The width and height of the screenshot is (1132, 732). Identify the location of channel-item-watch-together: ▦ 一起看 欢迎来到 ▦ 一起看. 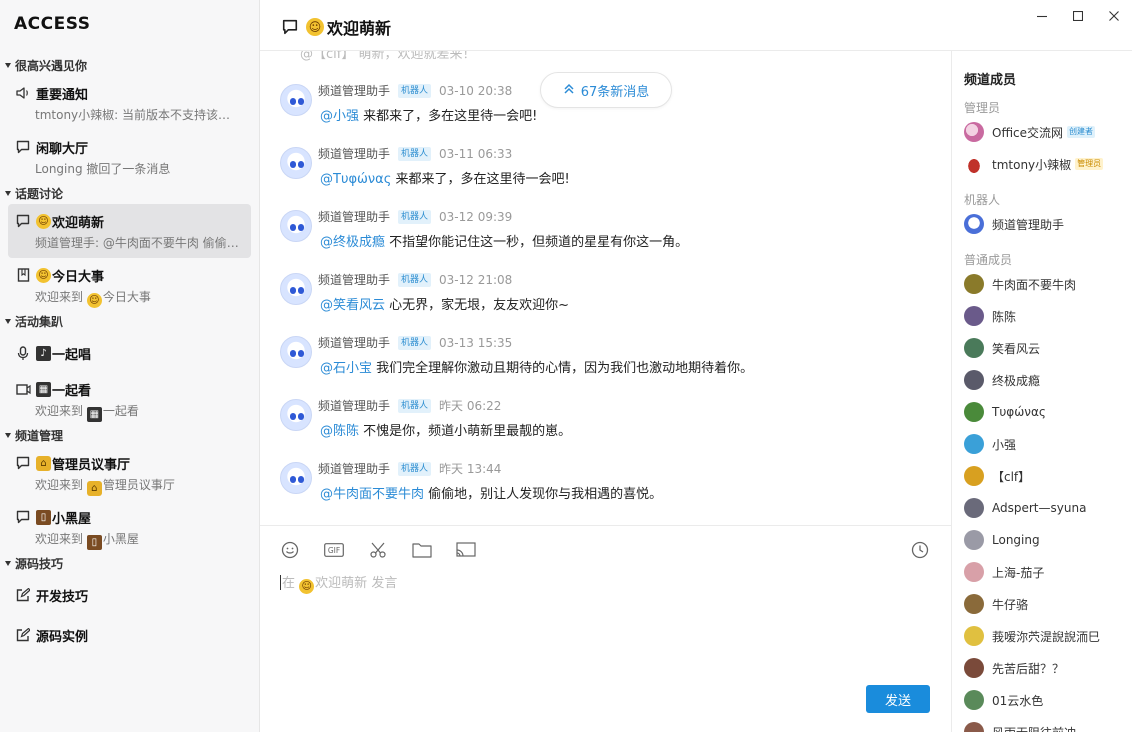
(129, 399).